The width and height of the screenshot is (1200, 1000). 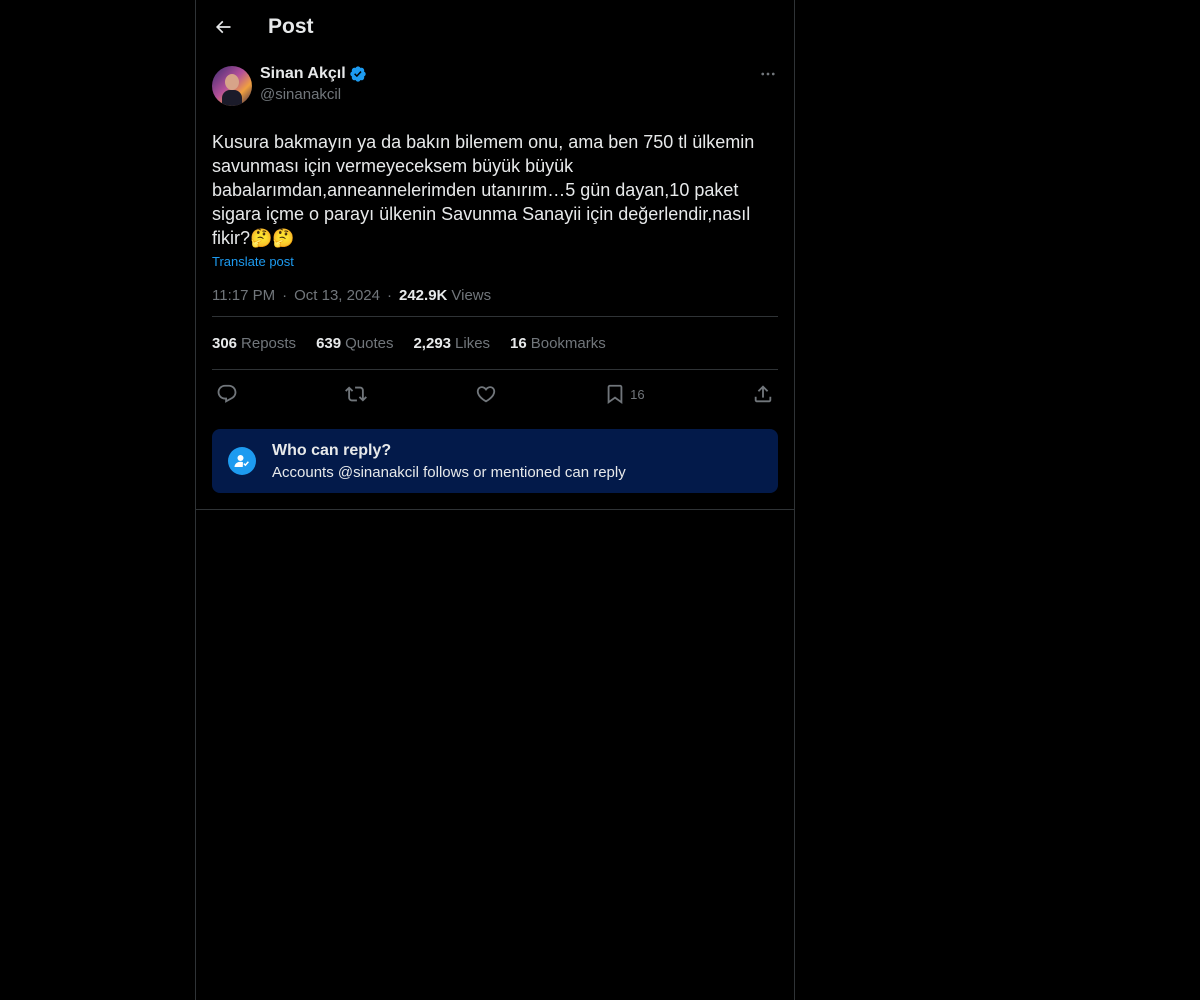 I want to click on reposts-count: 306, so click(x=225, y=343).